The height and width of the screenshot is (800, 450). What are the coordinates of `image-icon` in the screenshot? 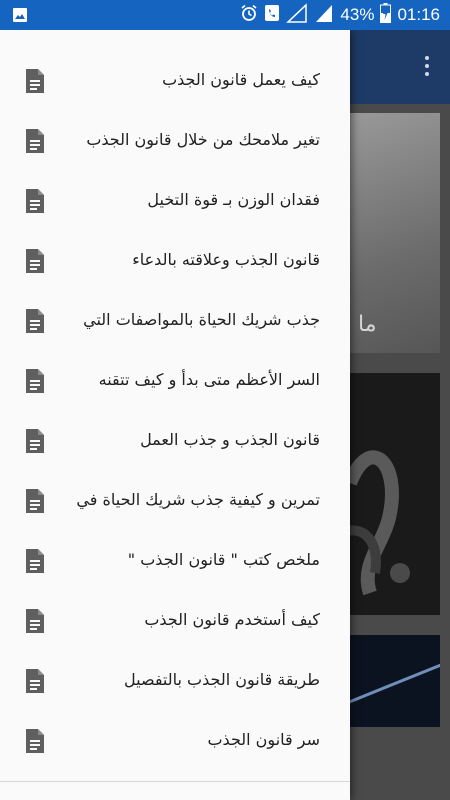 It's located at (20, 17).